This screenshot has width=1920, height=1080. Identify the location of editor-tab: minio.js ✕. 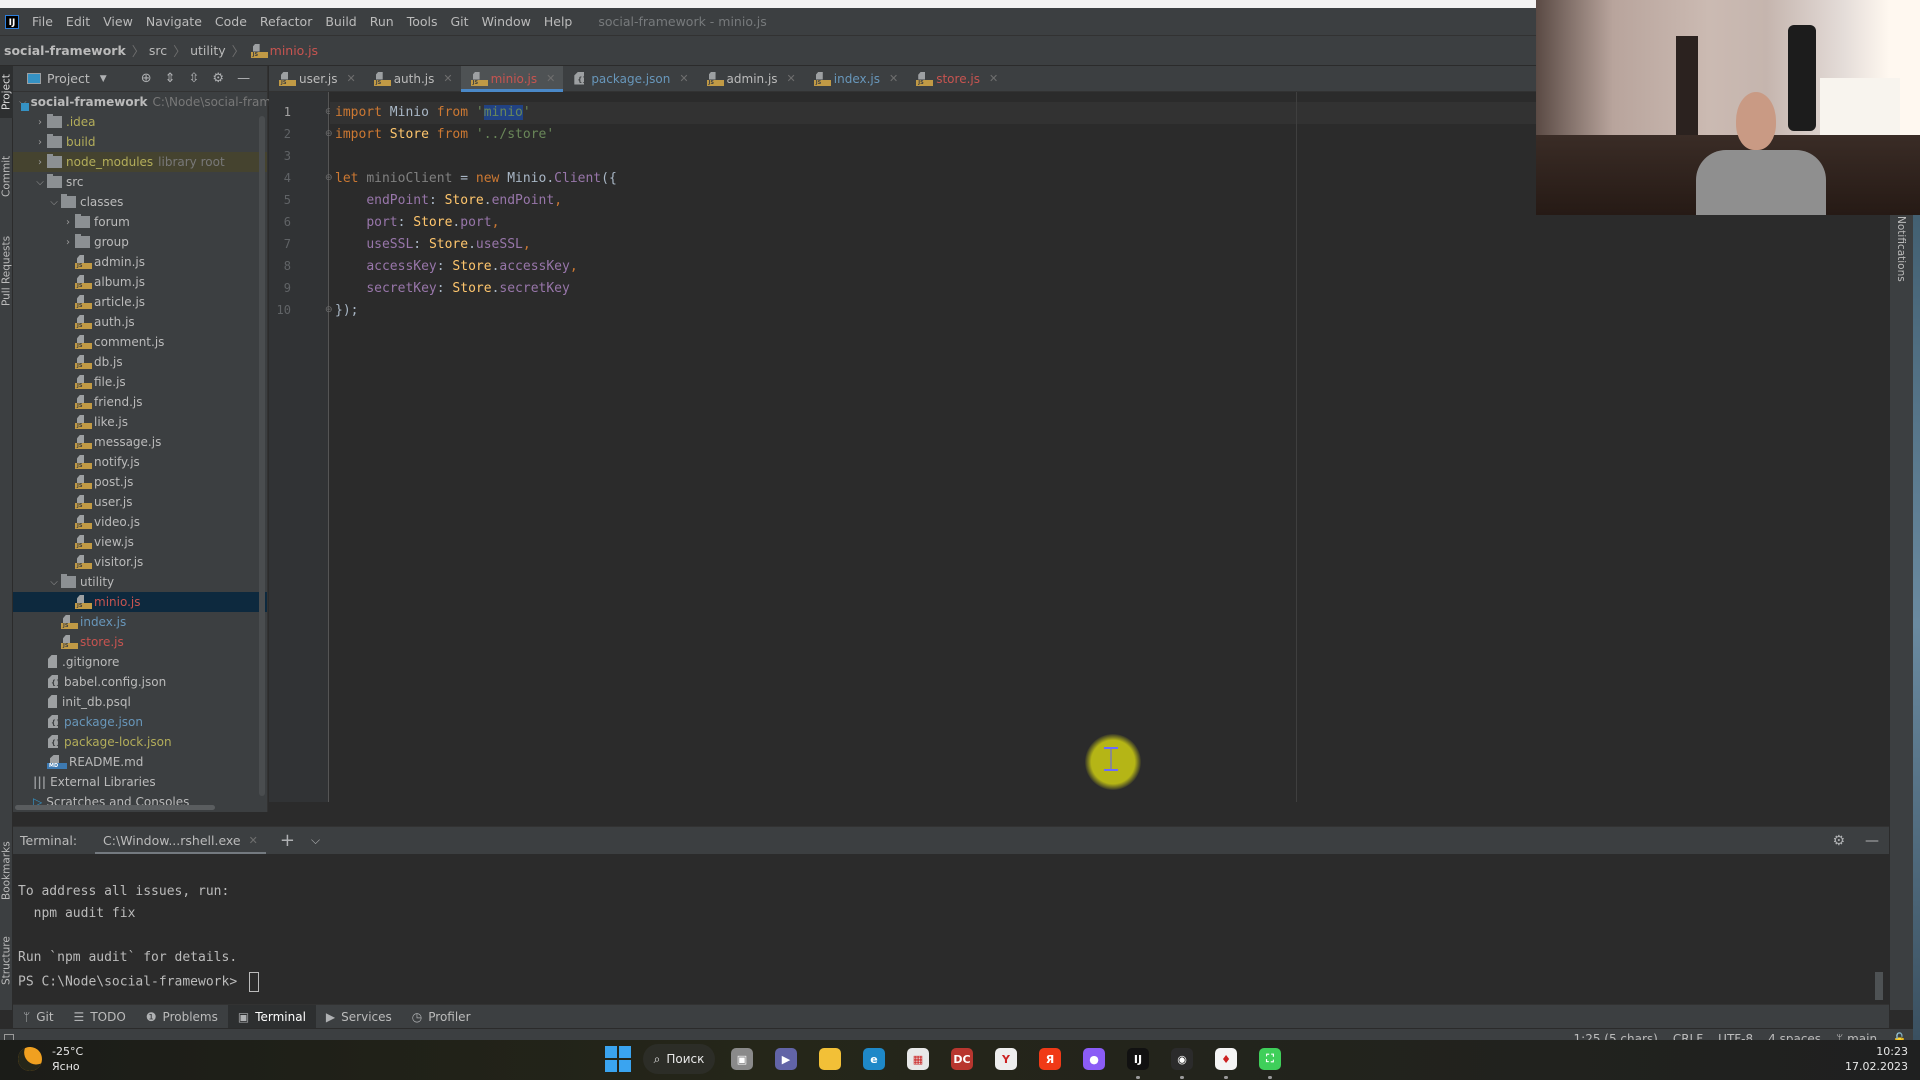
(512, 79).